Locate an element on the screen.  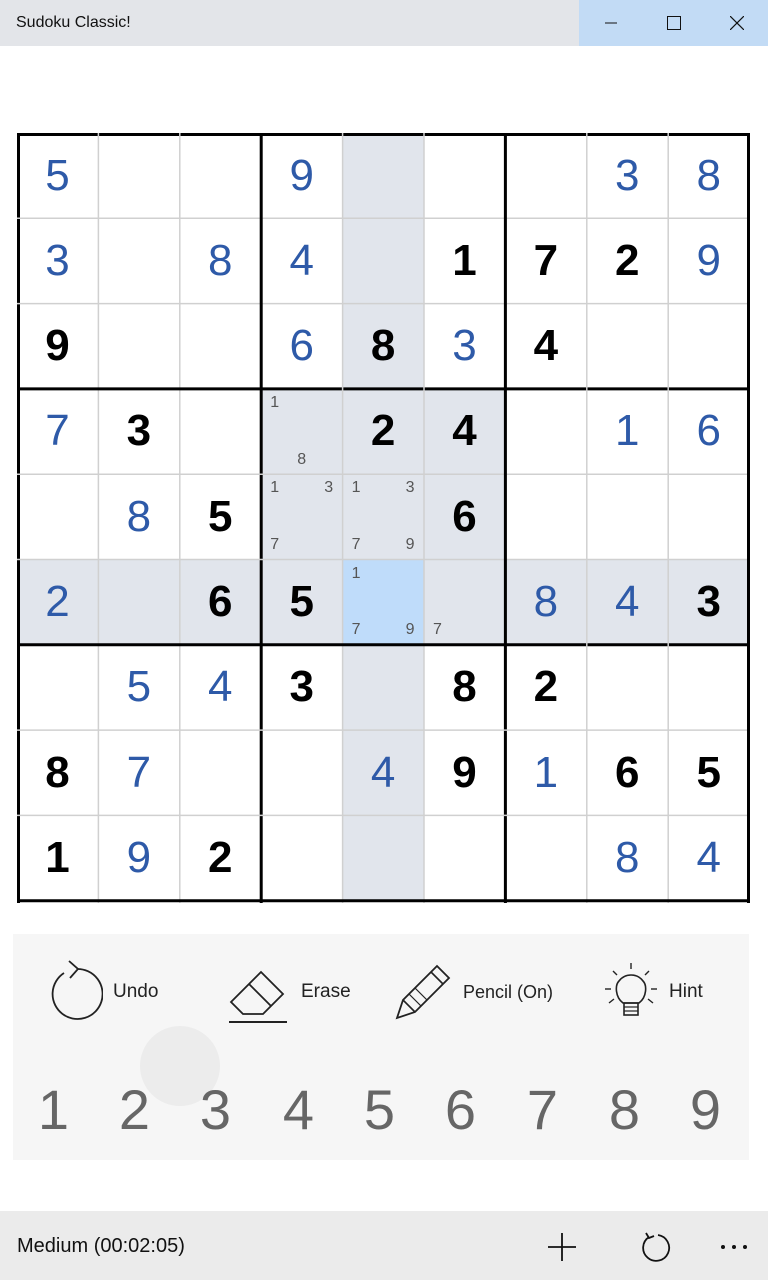
cell-r6c5: 1 7 9 is located at coordinates (383, 602).